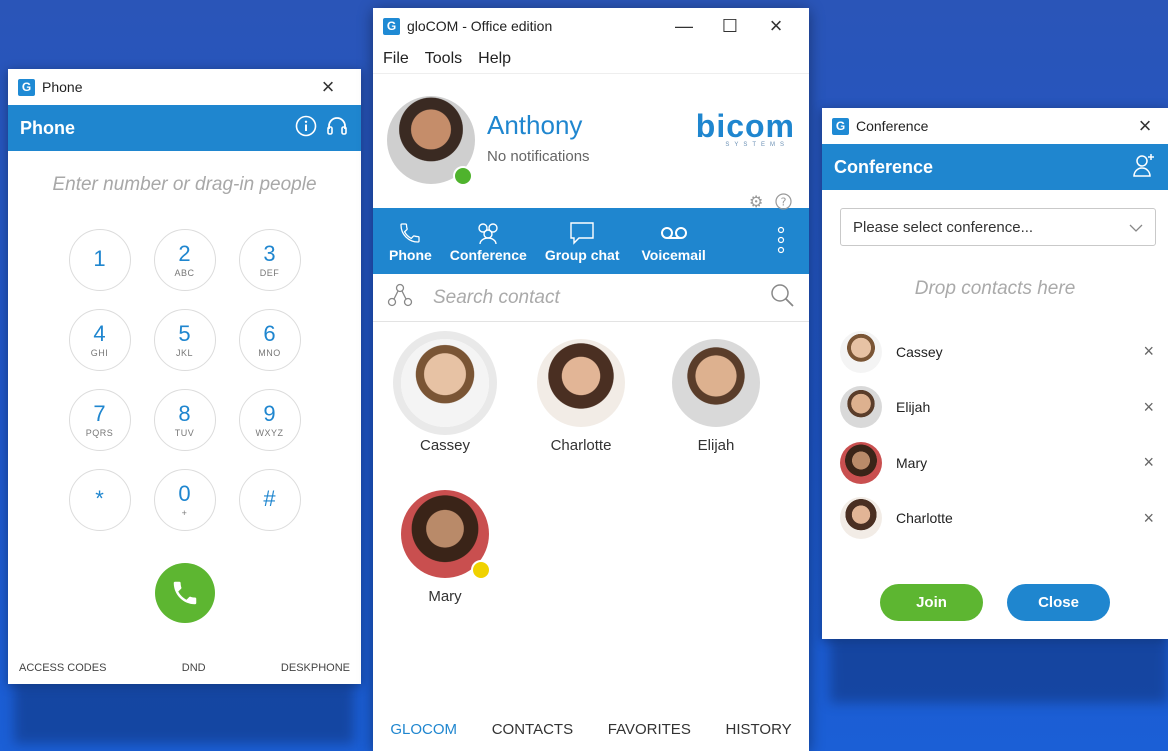 This screenshot has width=1168, height=751. What do you see at coordinates (999, 671) in the screenshot?
I see `desktop-shadow-right` at bounding box center [999, 671].